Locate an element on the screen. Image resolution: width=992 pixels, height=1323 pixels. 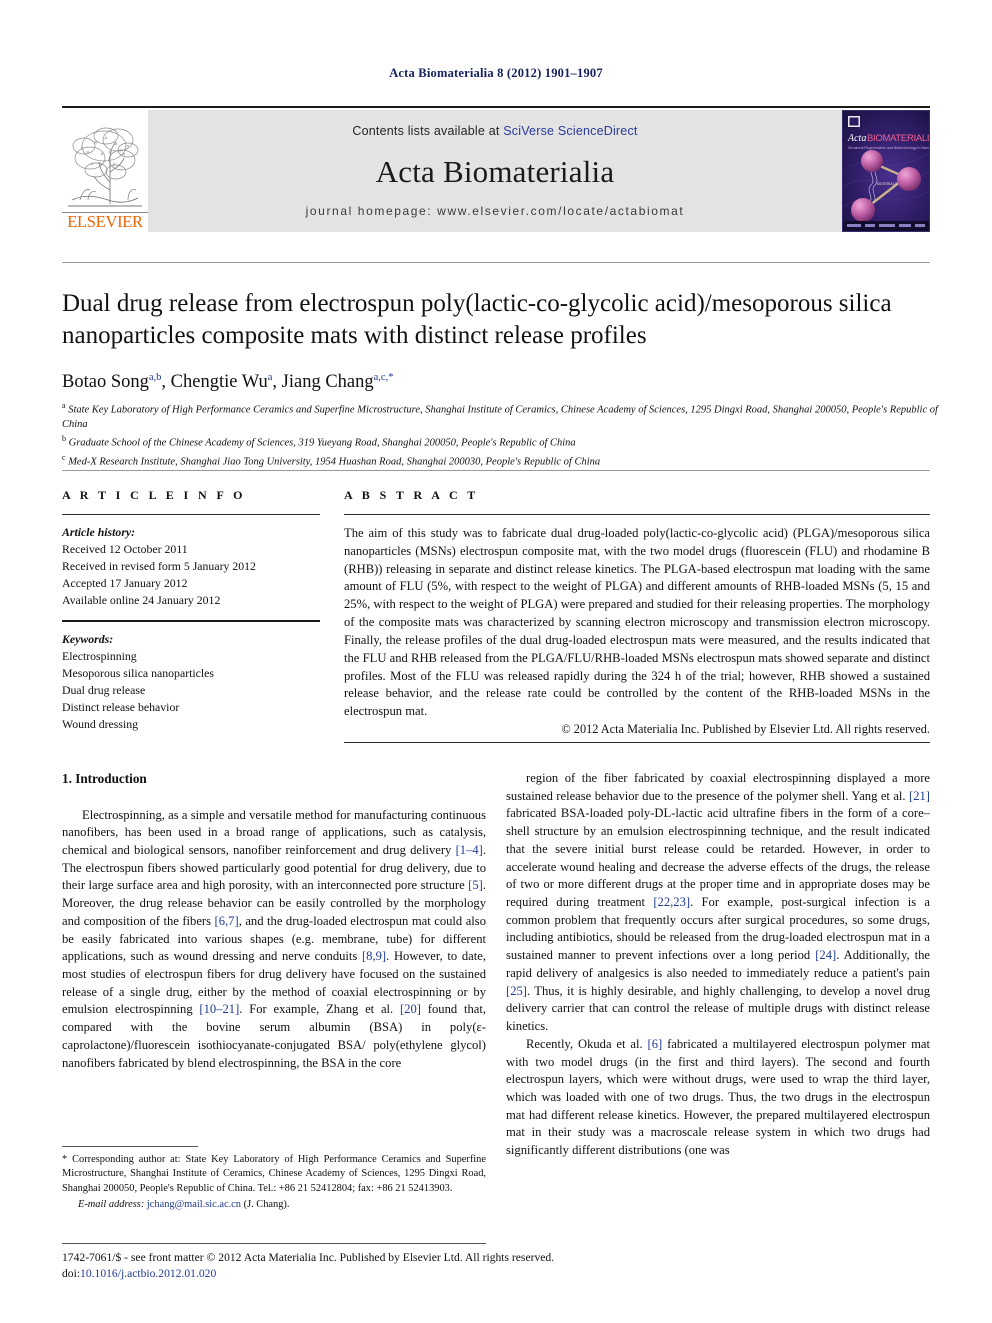
history-item: Received 12 October 2011 is located at coordinates (125, 548).